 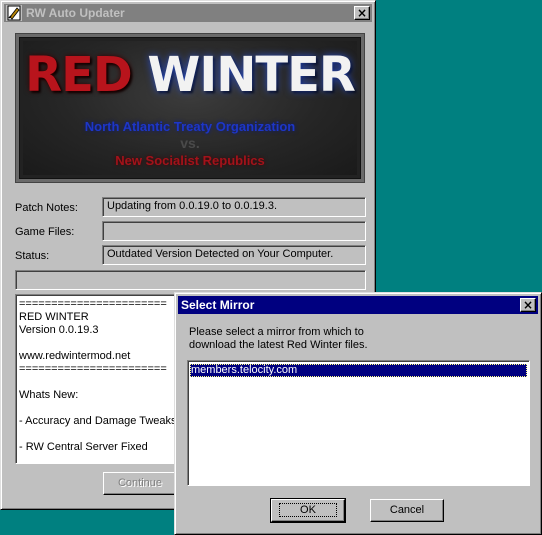 I want to click on game-files-label: Game Files:, so click(x=45, y=232).